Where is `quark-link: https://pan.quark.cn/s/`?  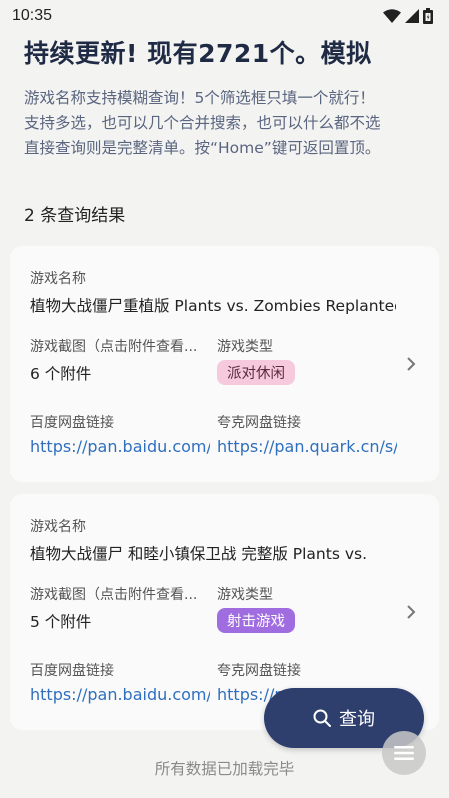
quark-link: https://pan.quark.cn/s/ is located at coordinates (307, 446).